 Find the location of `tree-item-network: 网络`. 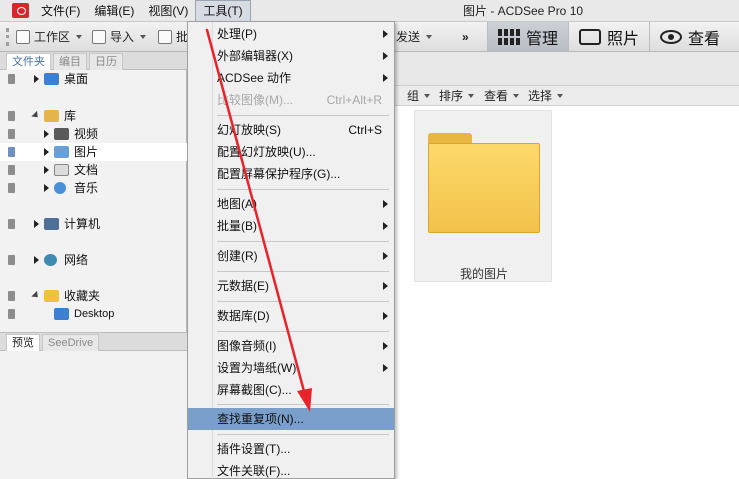

tree-item-network: 网络 is located at coordinates (93, 260).